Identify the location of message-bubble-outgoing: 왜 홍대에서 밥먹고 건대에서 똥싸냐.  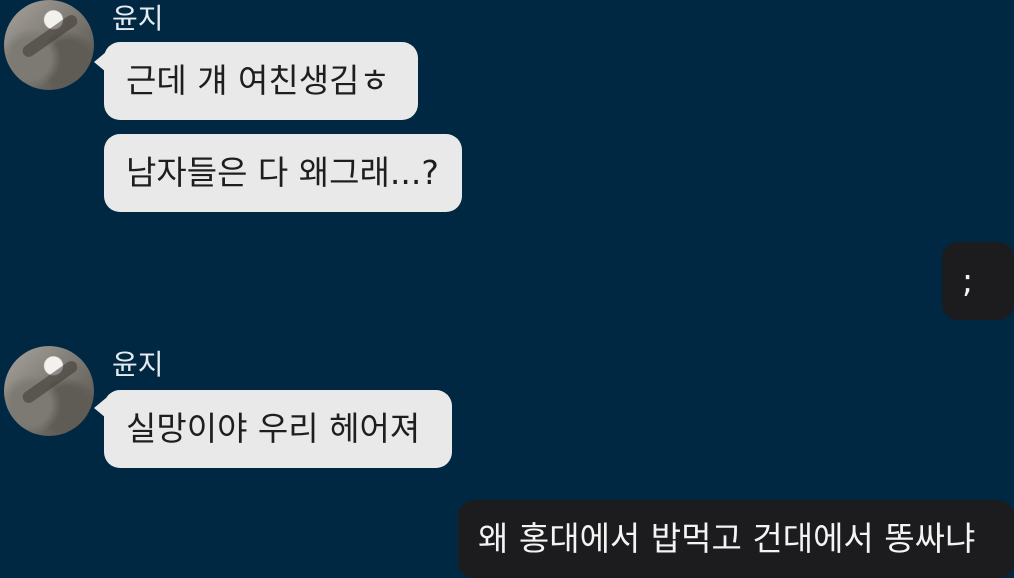
(736, 539).